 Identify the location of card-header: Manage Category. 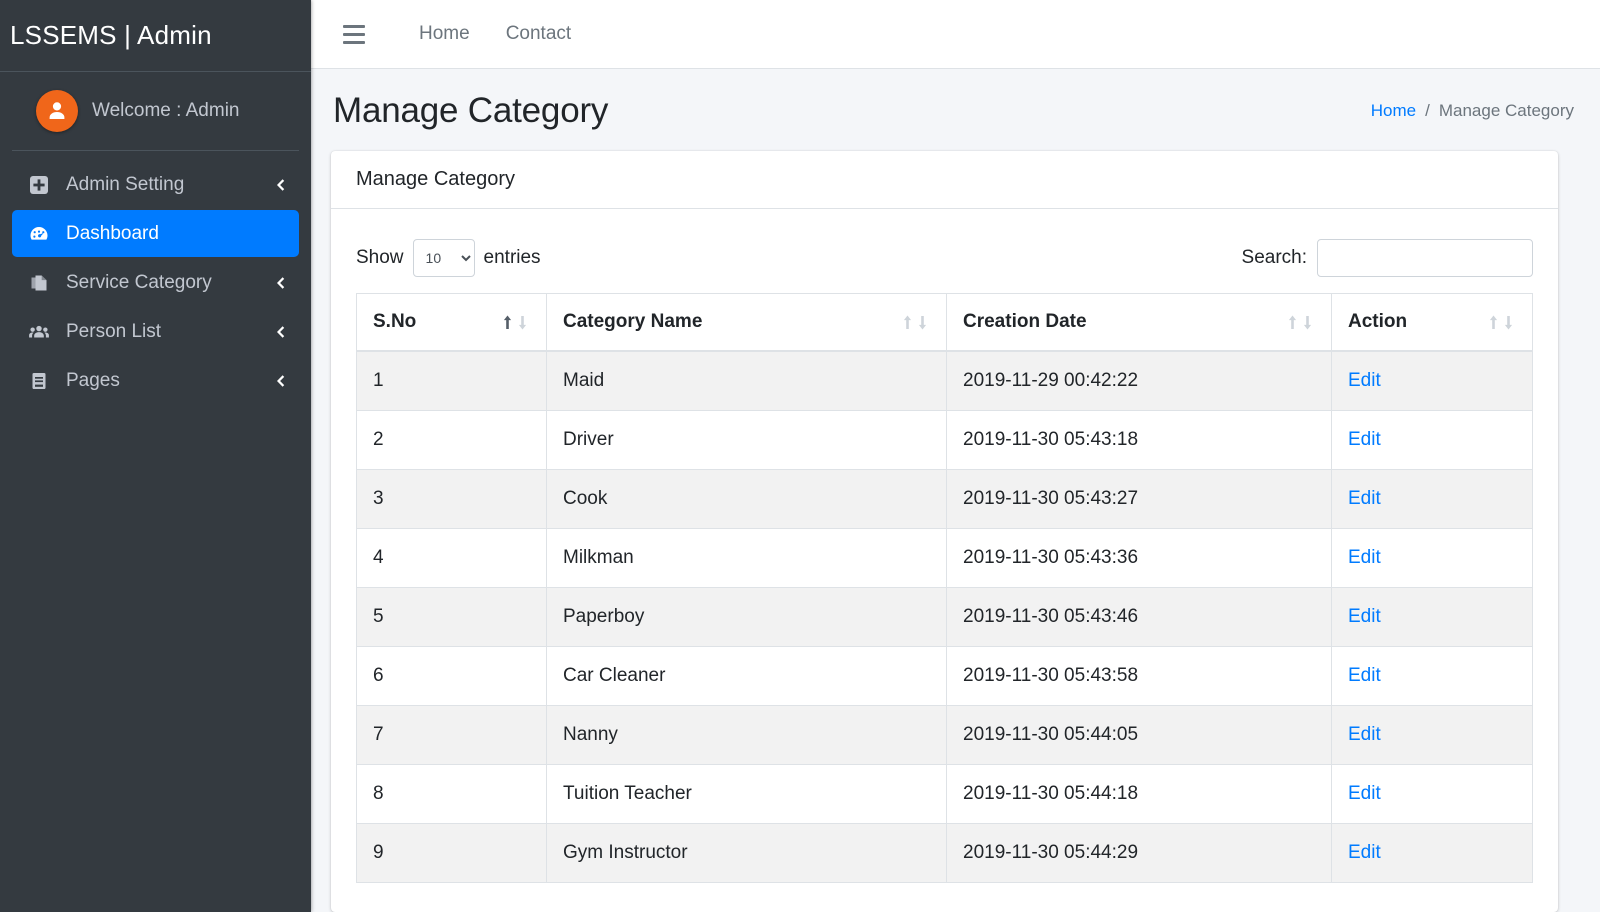
(944, 180).